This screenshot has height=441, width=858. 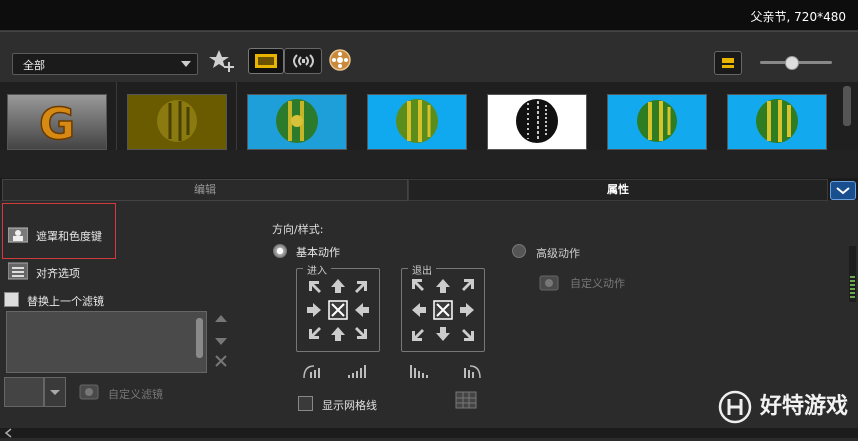 What do you see at coordinates (34, 65) in the screenshot?
I see `category-dropdown-value: 全部` at bounding box center [34, 65].